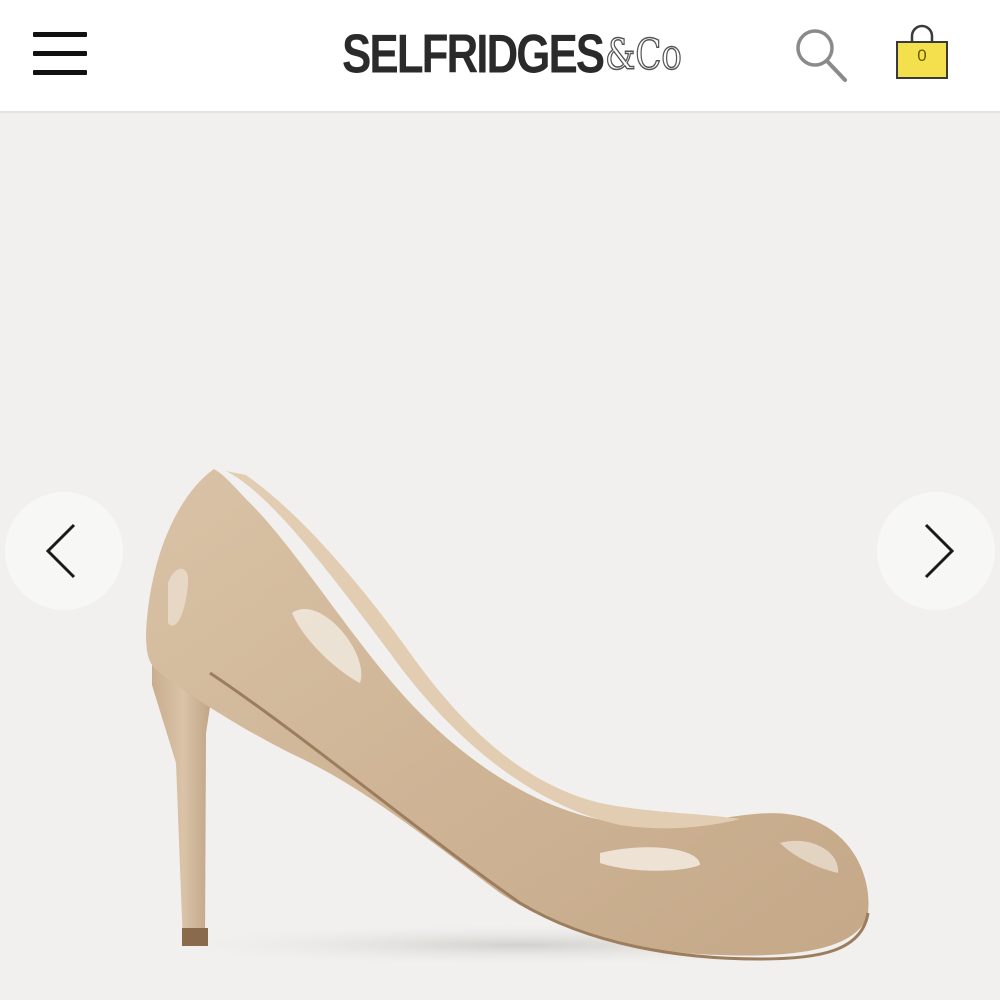  I want to click on next-image-button, so click(936, 551).